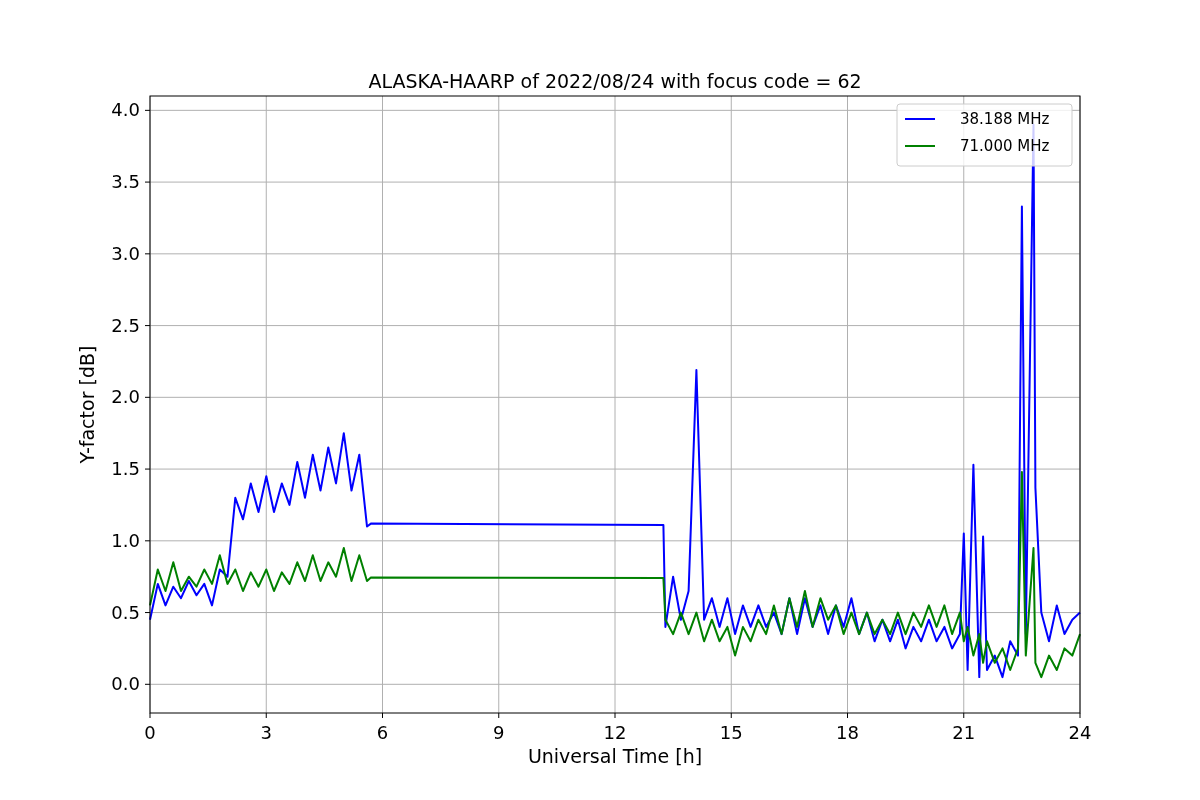 The height and width of the screenshot is (800, 1200). What do you see at coordinates (382, 732) in the screenshot?
I see `x-tick-label: 6` at bounding box center [382, 732].